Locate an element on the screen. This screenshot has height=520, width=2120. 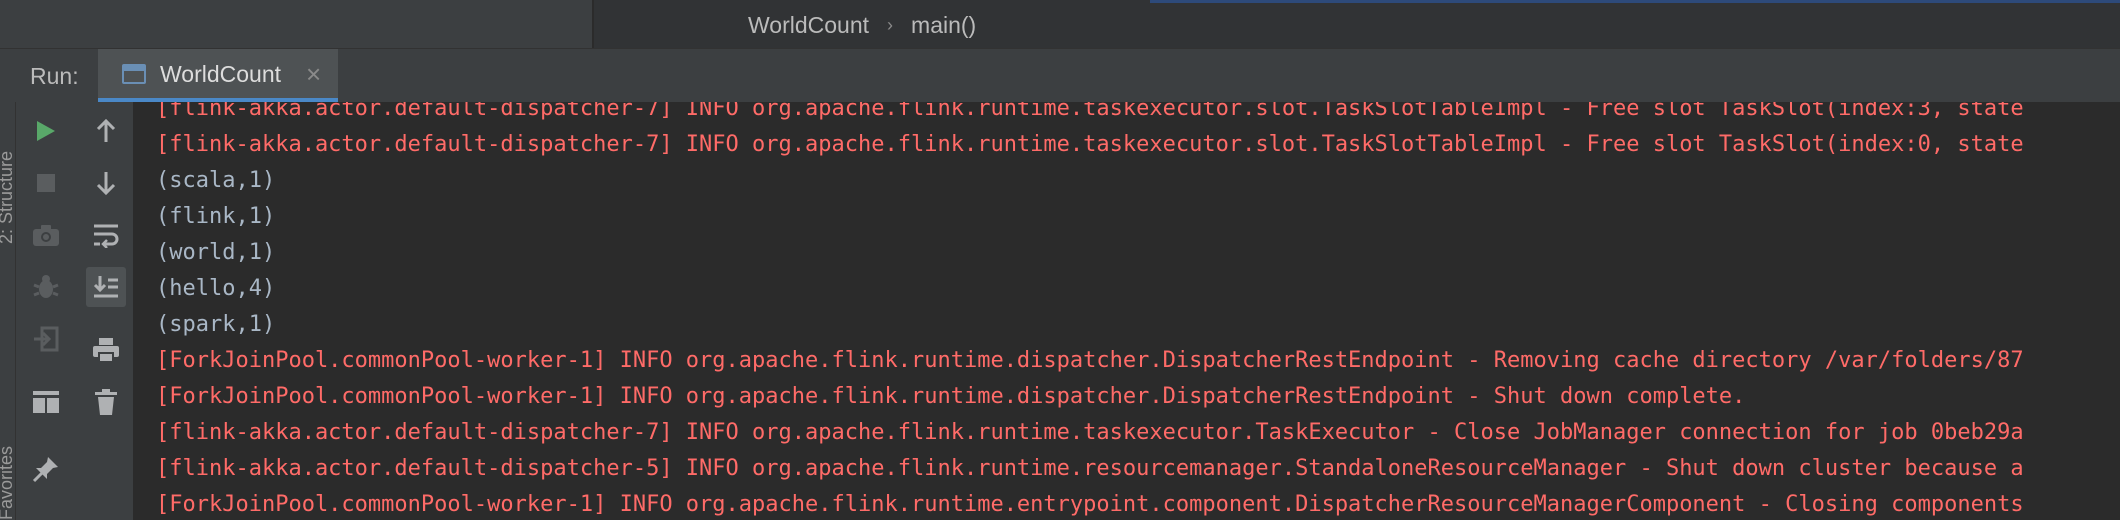
camera-icon is located at coordinates (46, 235).